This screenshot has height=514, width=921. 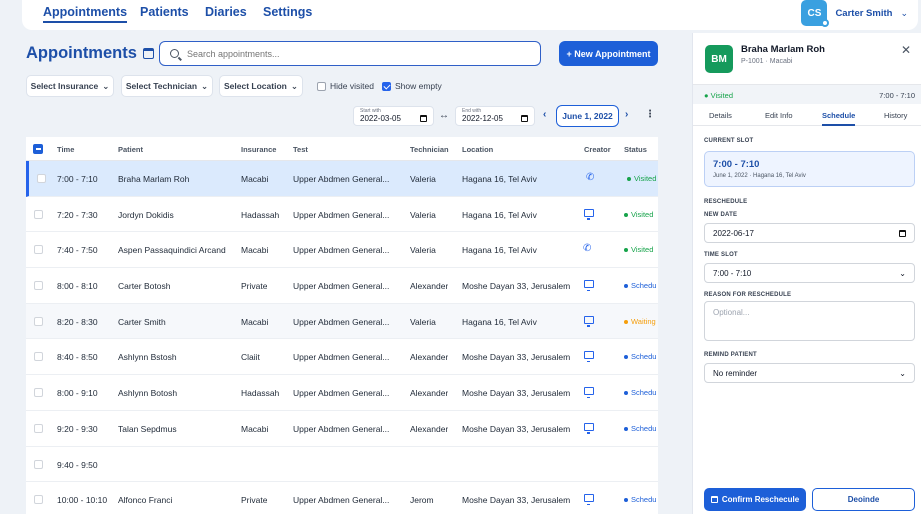 I want to click on cell-patient: Braha Marlam Roh, so click(x=154, y=179).